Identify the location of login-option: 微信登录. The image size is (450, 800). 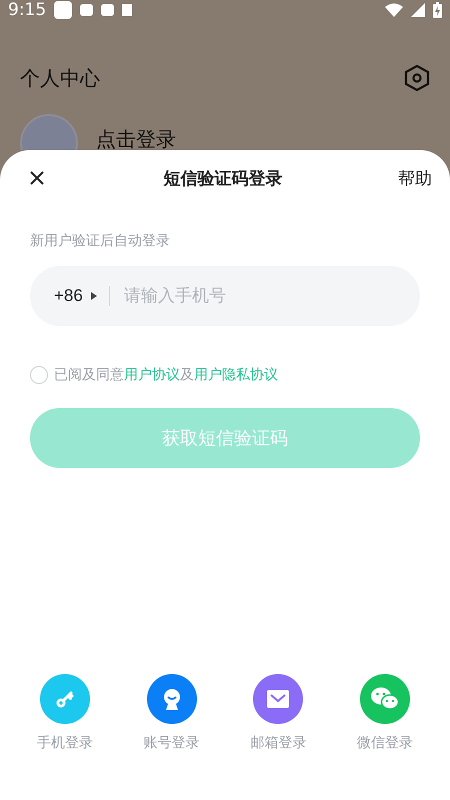
(384, 713).